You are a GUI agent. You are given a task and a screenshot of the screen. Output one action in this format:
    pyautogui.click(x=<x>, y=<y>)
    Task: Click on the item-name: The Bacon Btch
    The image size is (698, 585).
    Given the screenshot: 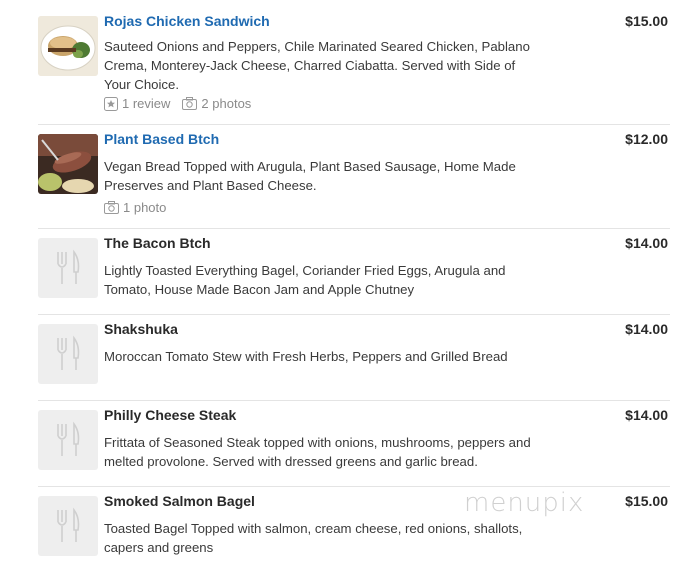 What is the action you would take?
    pyautogui.click(x=157, y=243)
    